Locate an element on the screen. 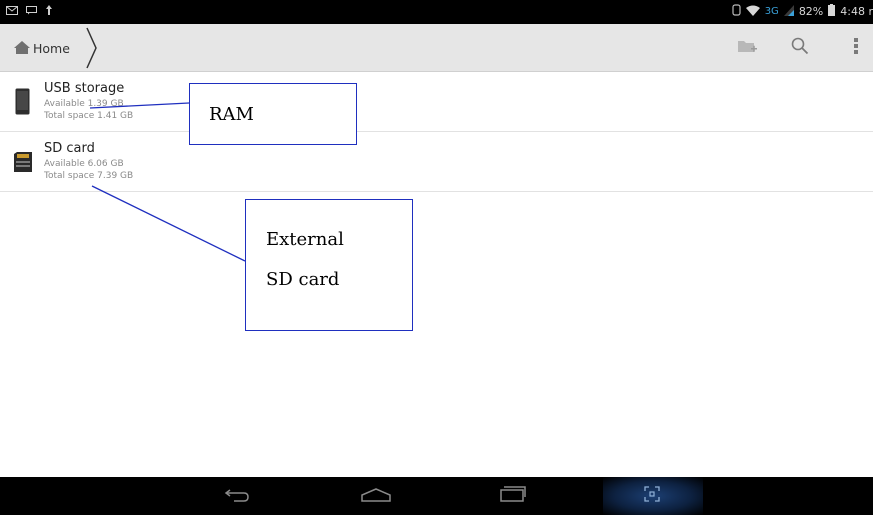  storage-total: Total space 1.41 GB is located at coordinates (89, 116).